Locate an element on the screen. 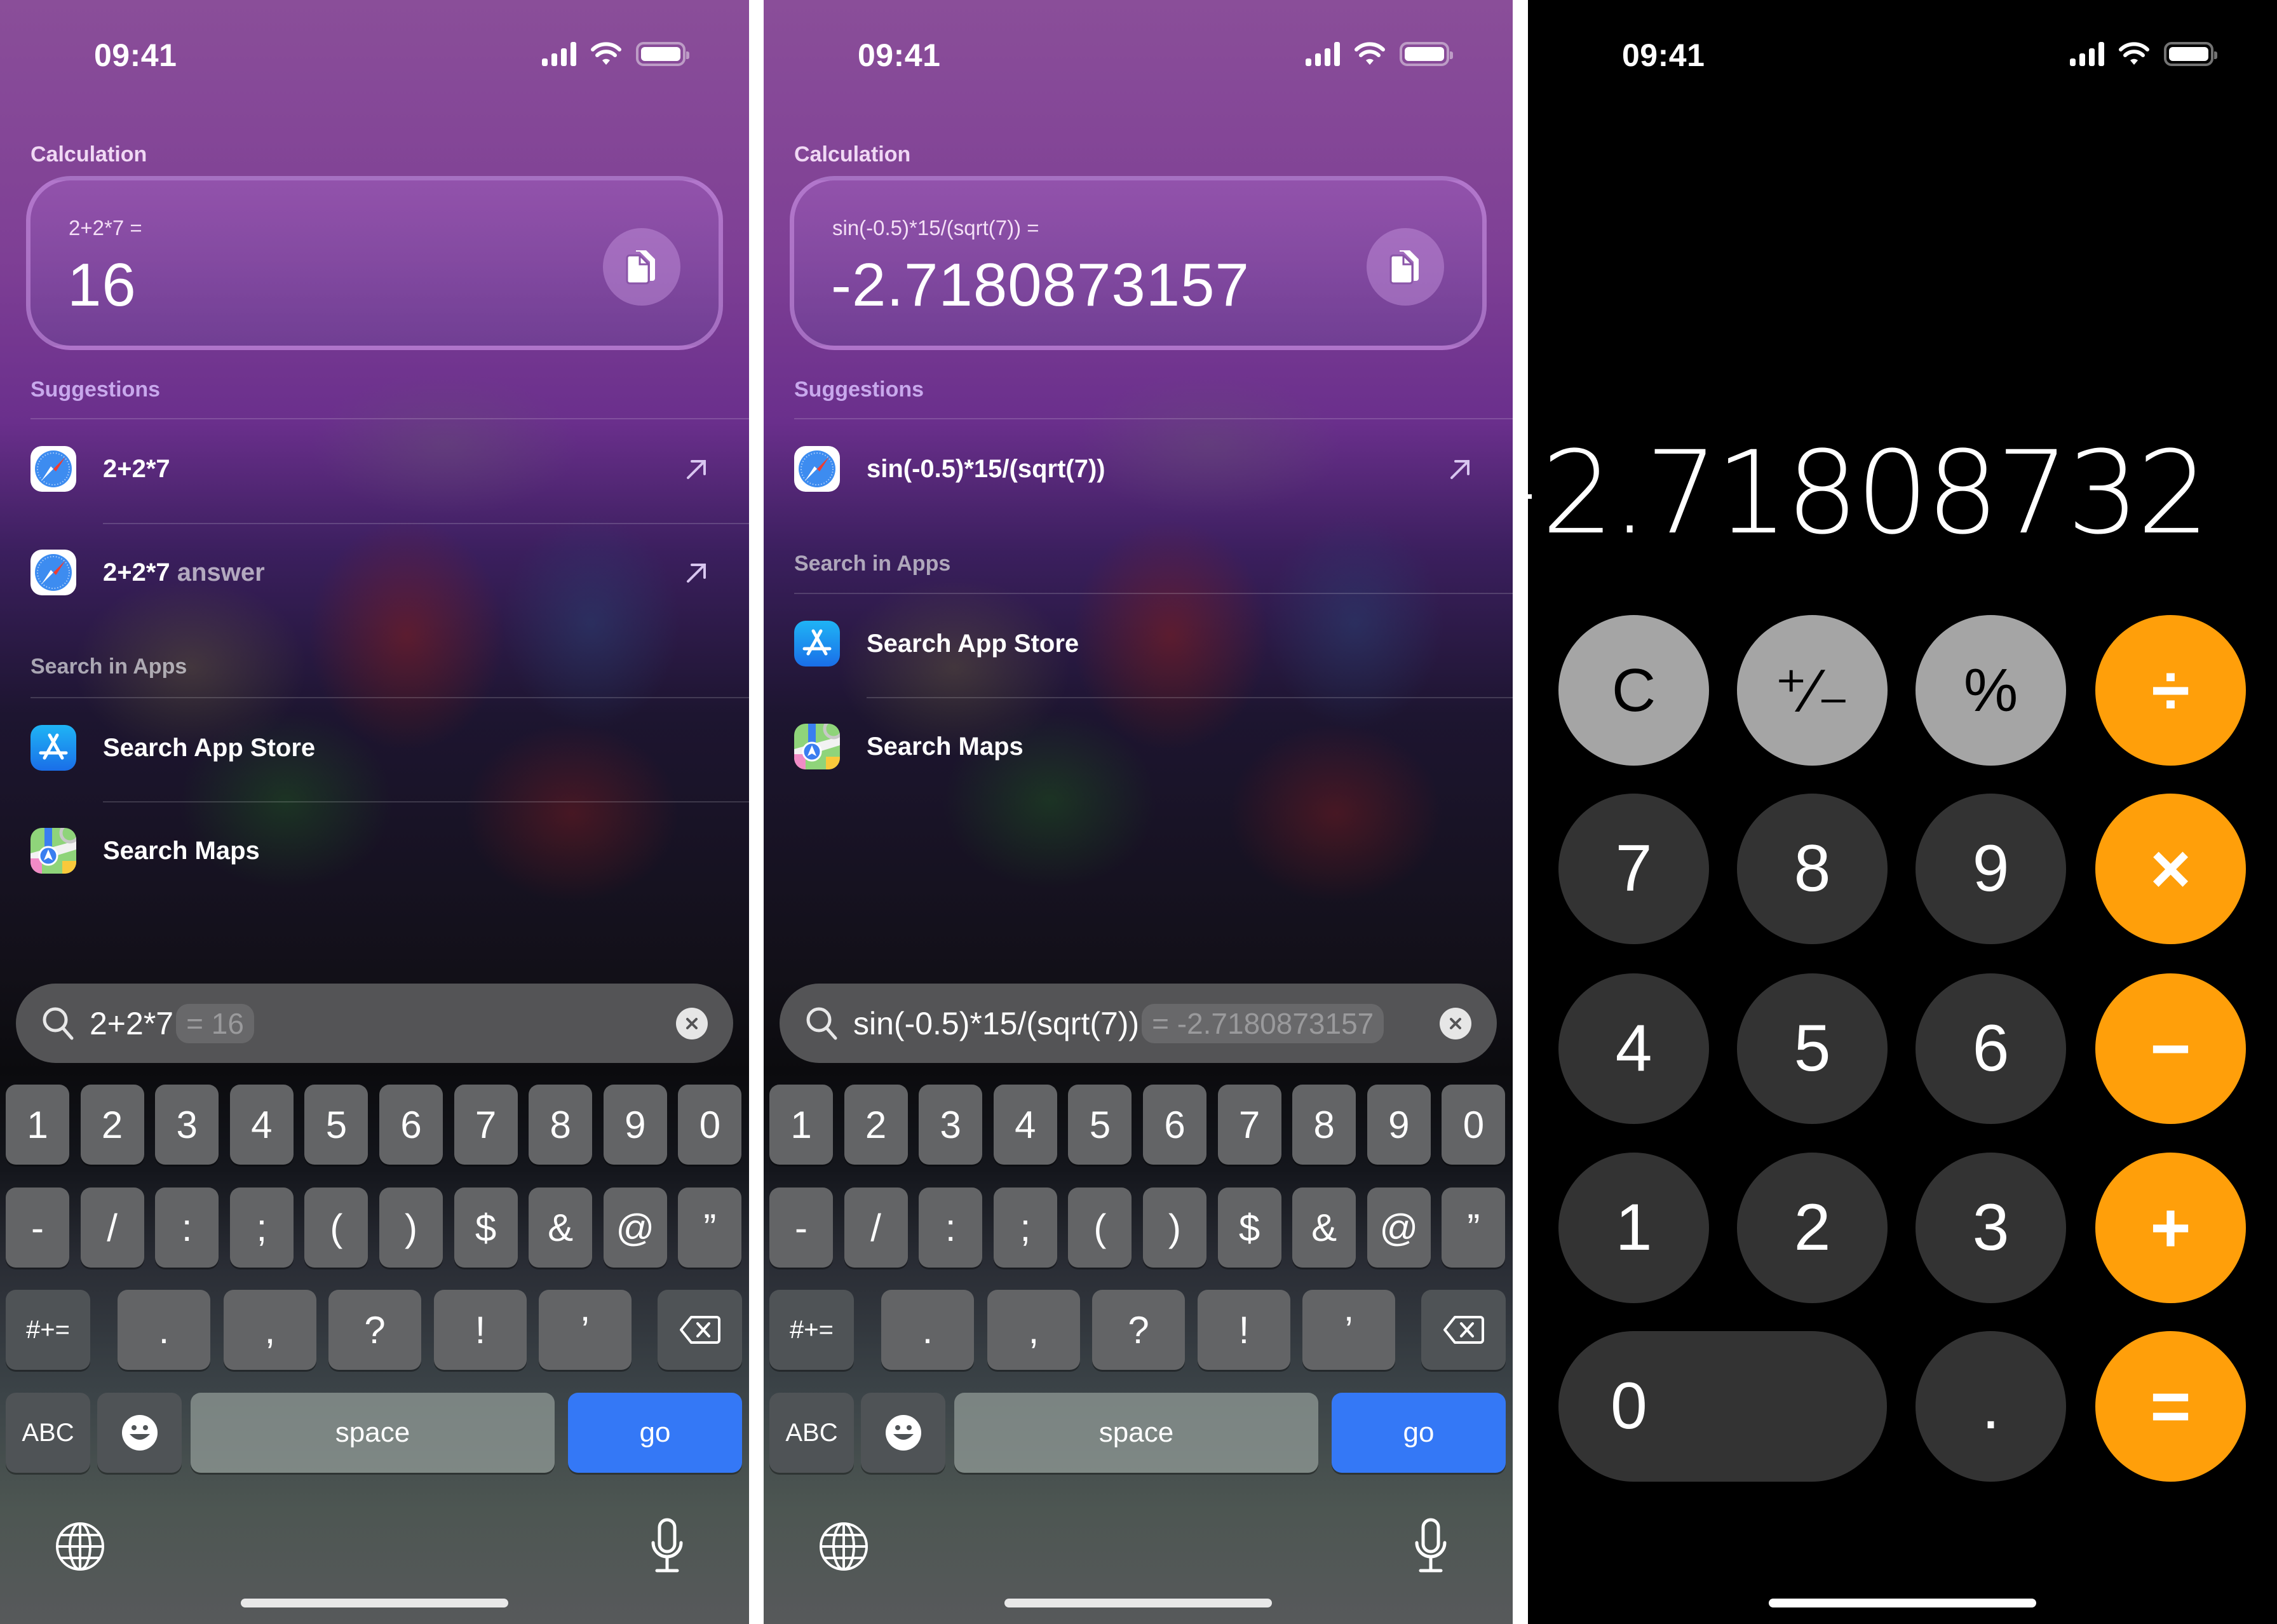 This screenshot has height=1624, width=2277. calc-button-digit-6: 6 is located at coordinates (1991, 1048).